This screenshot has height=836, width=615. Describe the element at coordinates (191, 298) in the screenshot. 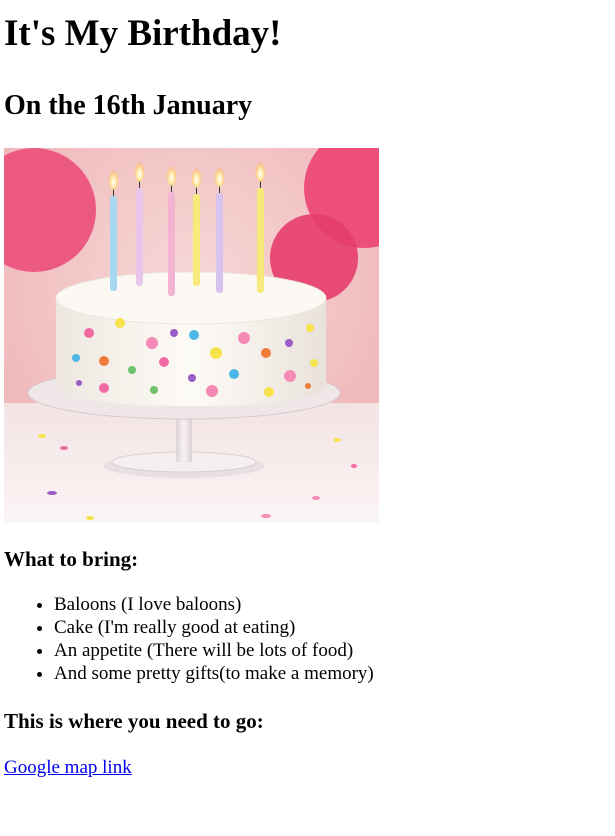

I see `cake-top` at that location.